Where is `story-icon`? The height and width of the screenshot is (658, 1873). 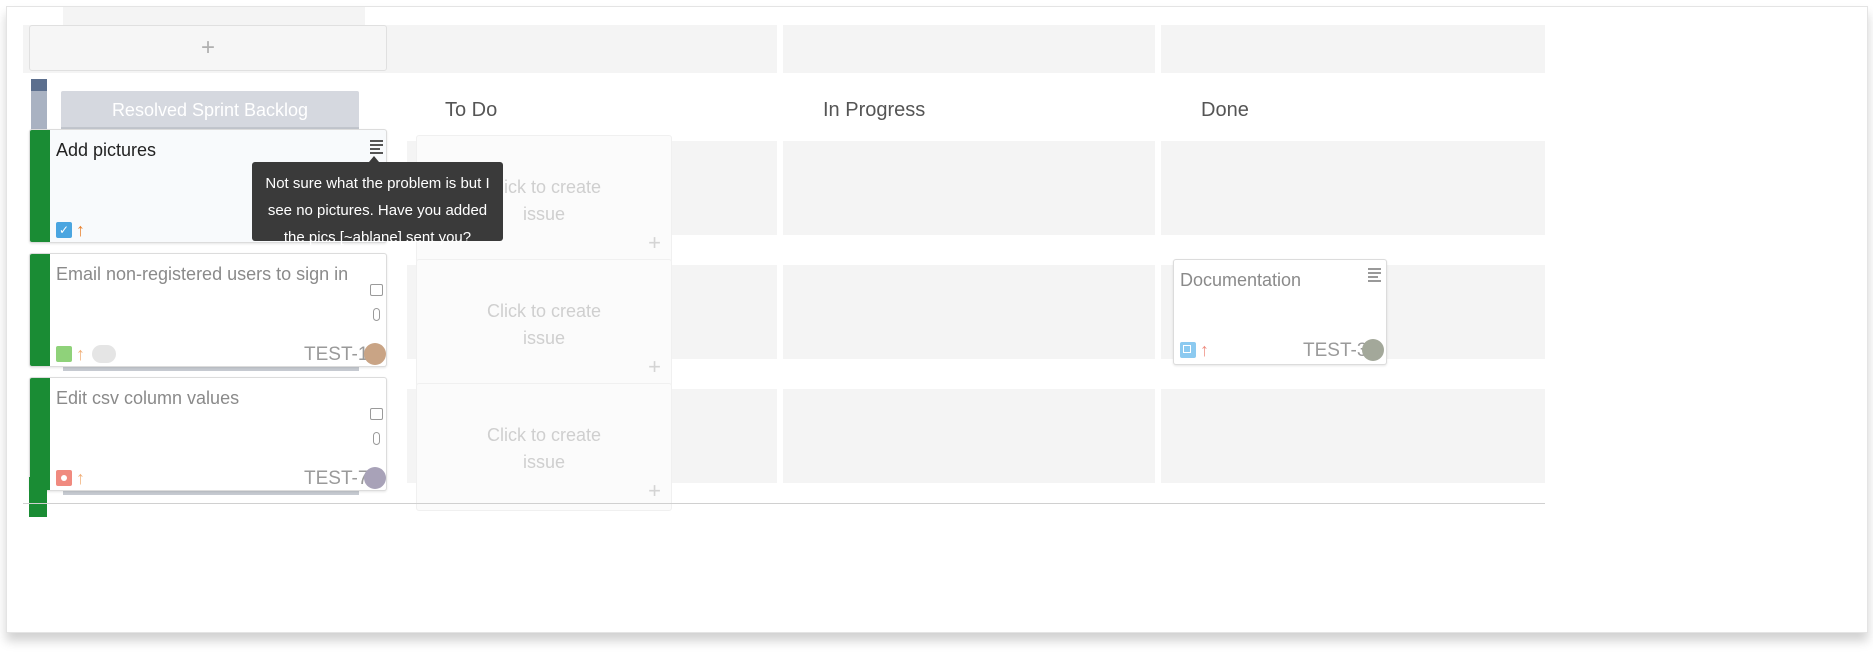
story-icon is located at coordinates (64, 354).